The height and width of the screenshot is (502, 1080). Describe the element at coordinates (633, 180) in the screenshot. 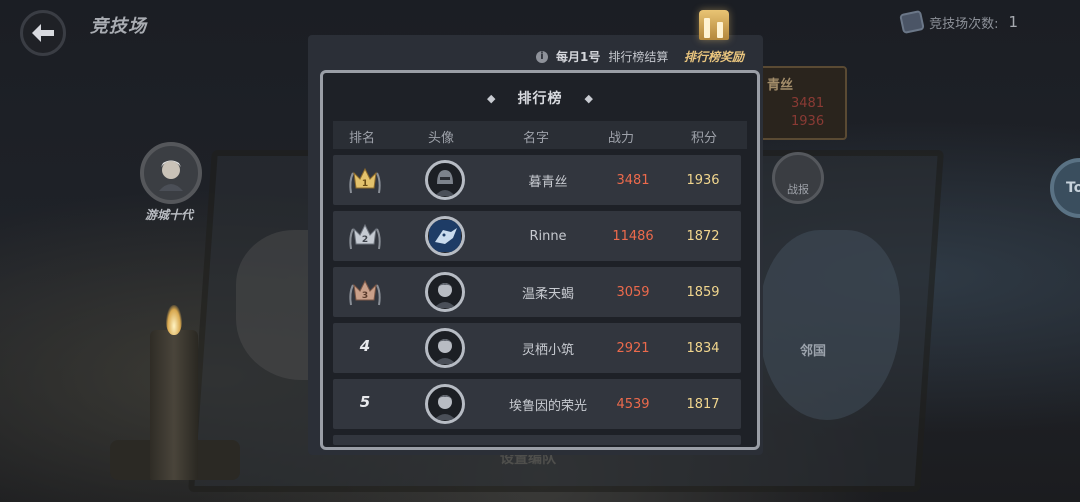

I see `player-power: 3481` at that location.